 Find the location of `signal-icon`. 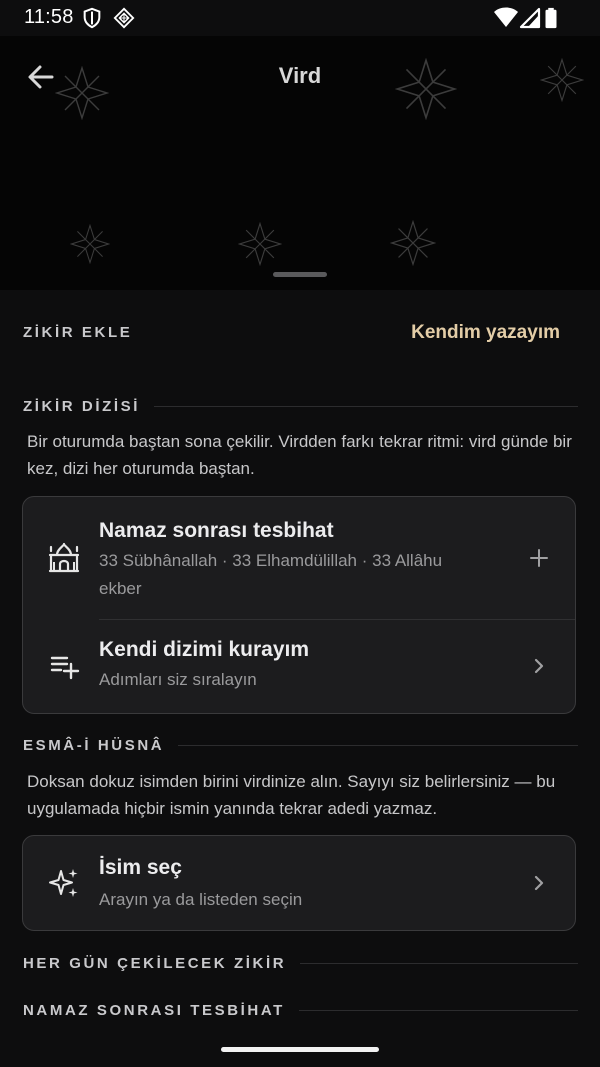

signal-icon is located at coordinates (530, 18).